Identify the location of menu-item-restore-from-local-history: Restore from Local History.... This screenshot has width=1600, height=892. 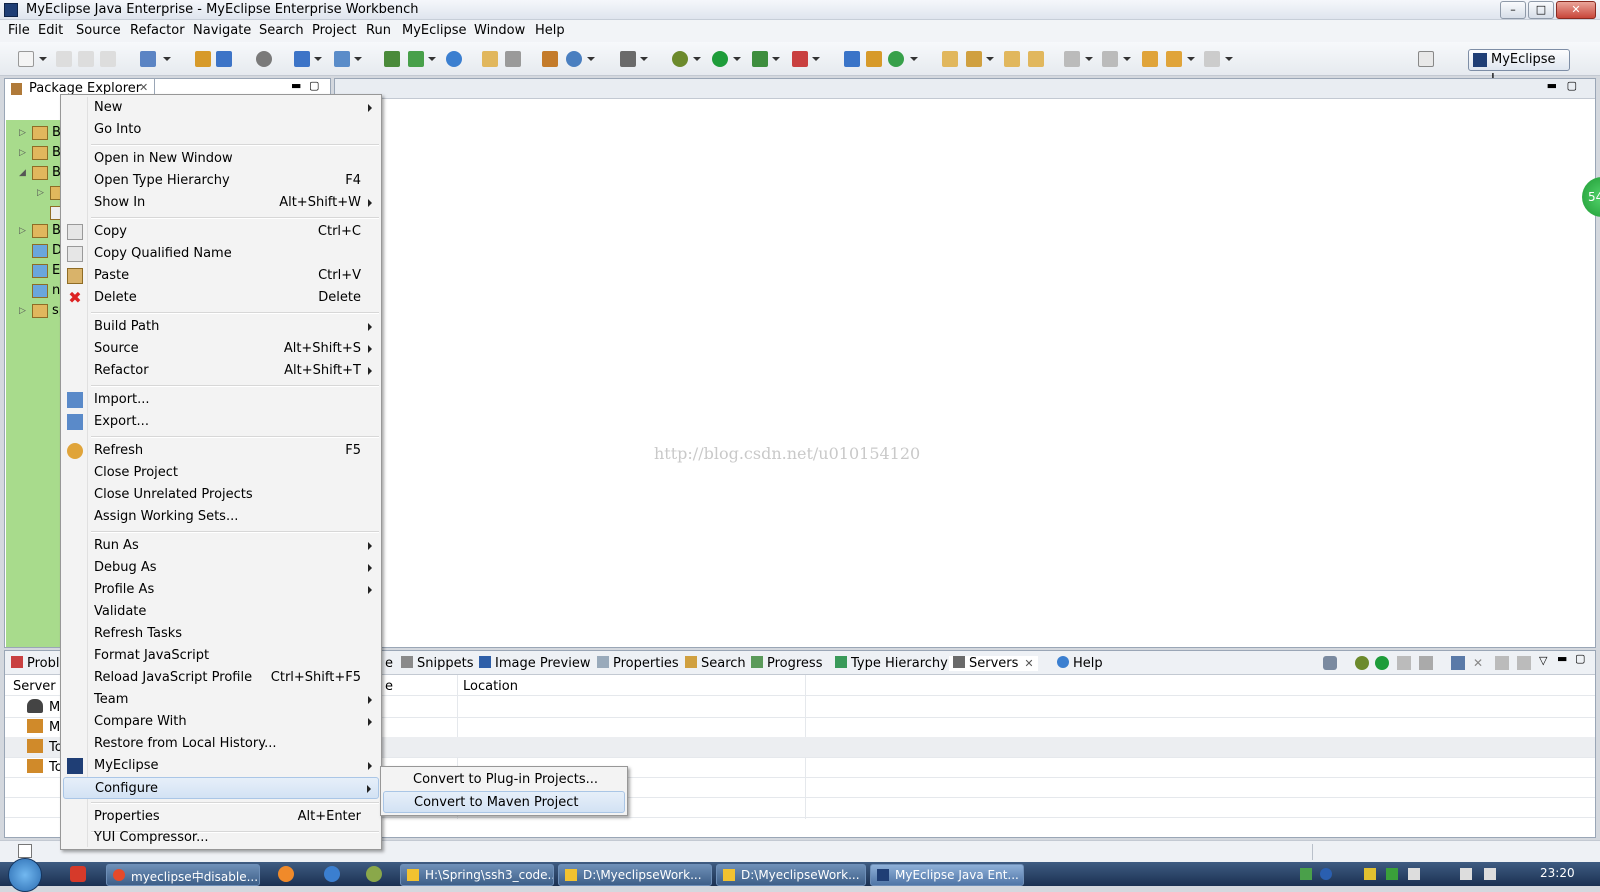
(221, 744).